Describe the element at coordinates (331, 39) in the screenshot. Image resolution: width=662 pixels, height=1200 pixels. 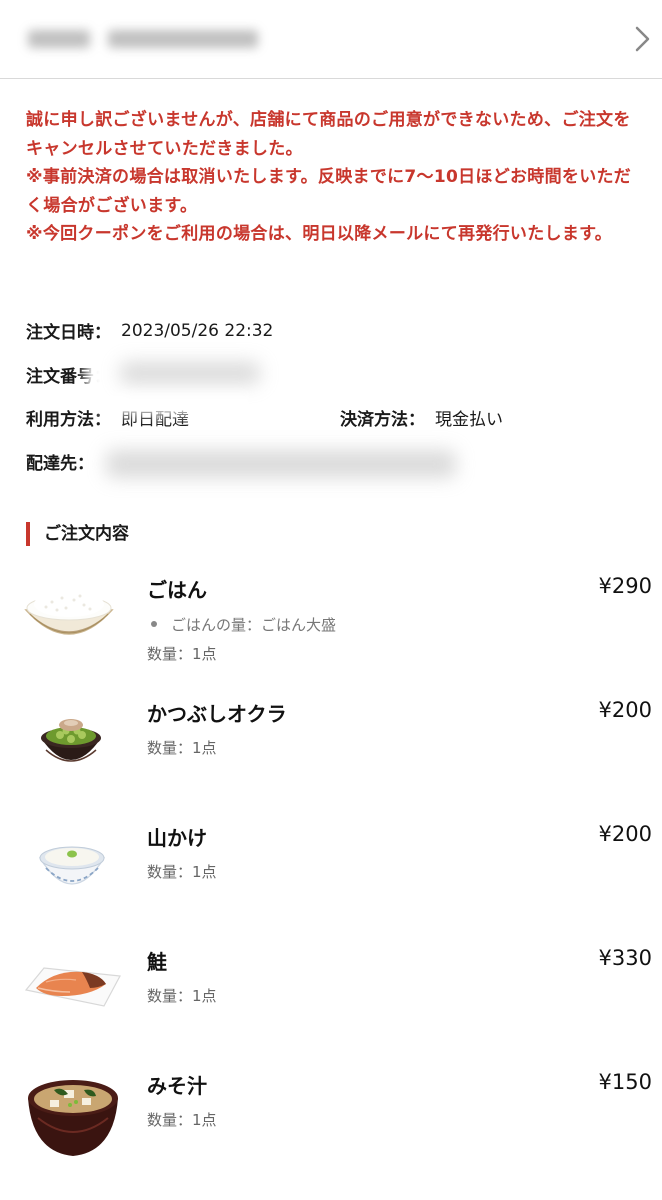
I see `header-bar` at that location.